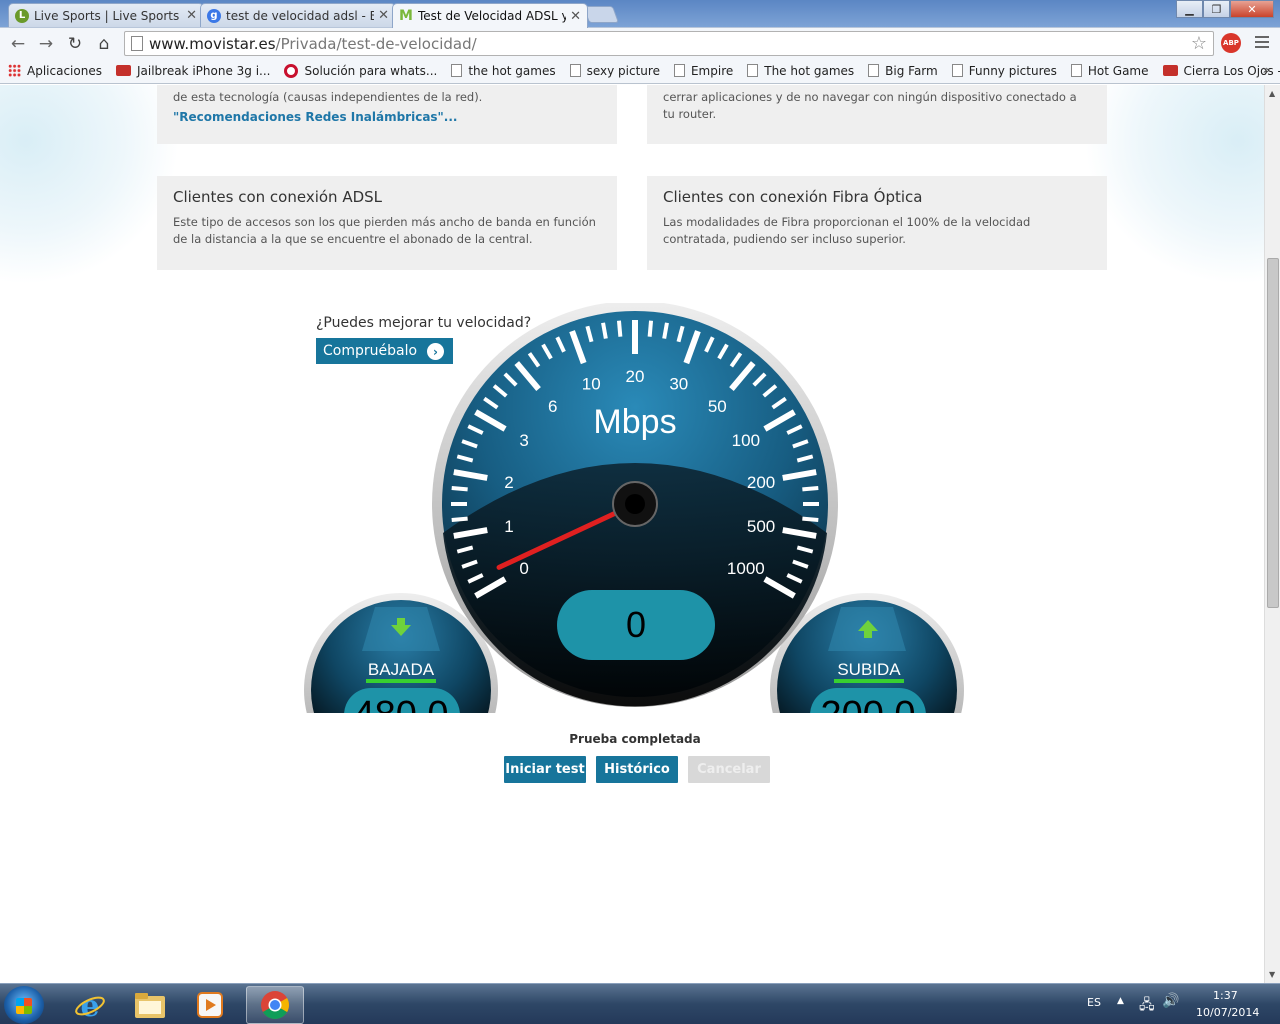  What do you see at coordinates (503, 71) in the screenshot?
I see `bookmark-item: the hot games` at bounding box center [503, 71].